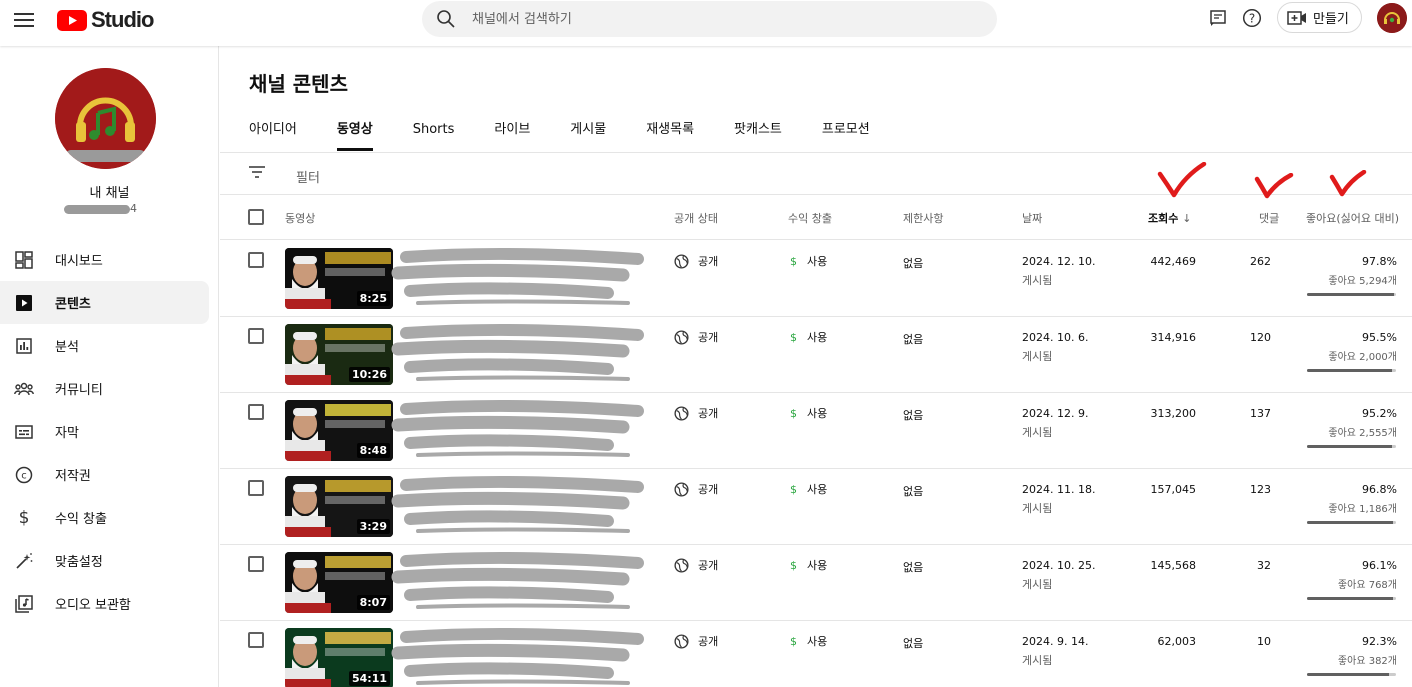 Image resolution: width=1412 pixels, height=687 pixels. What do you see at coordinates (1059, 261) in the screenshot?
I see `date-cell: 2024. 12. 10.` at bounding box center [1059, 261].